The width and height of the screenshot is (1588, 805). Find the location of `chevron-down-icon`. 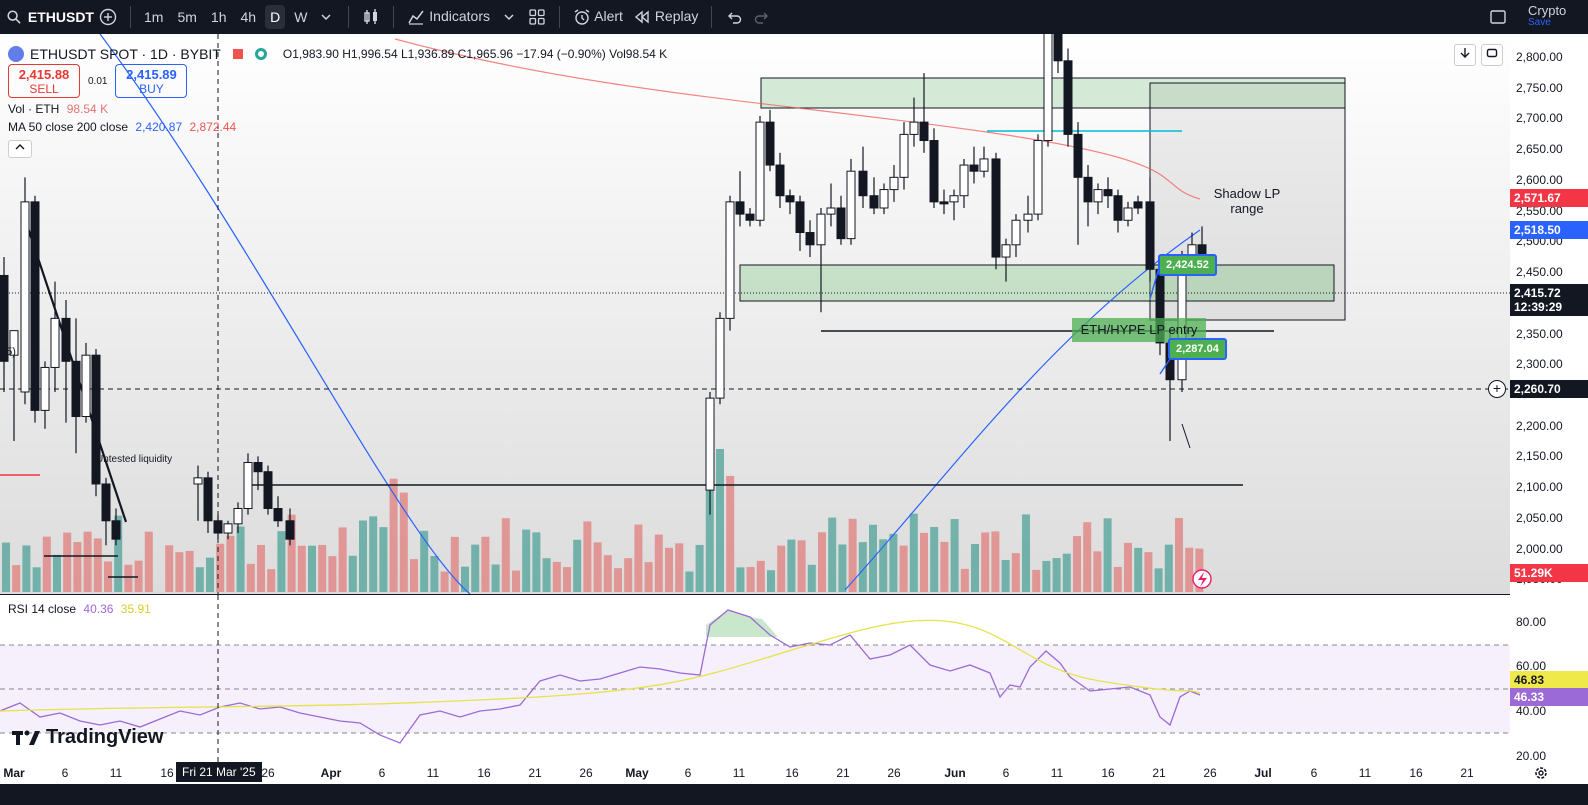

chevron-down-icon is located at coordinates (509, 17).